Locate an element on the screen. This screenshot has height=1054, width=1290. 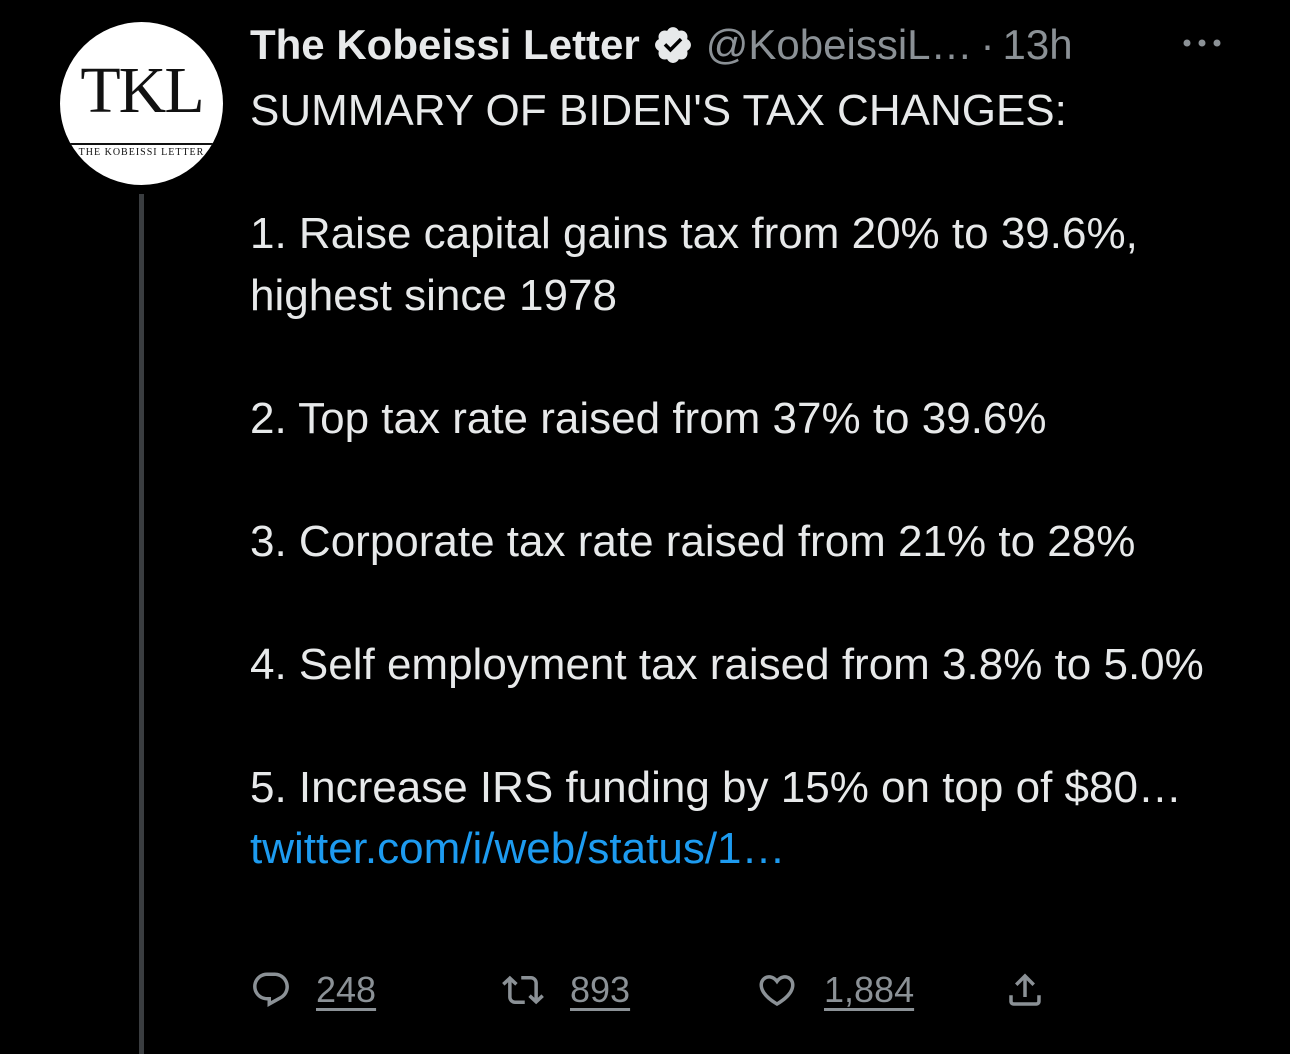
heart-icon is located at coordinates (777, 991).